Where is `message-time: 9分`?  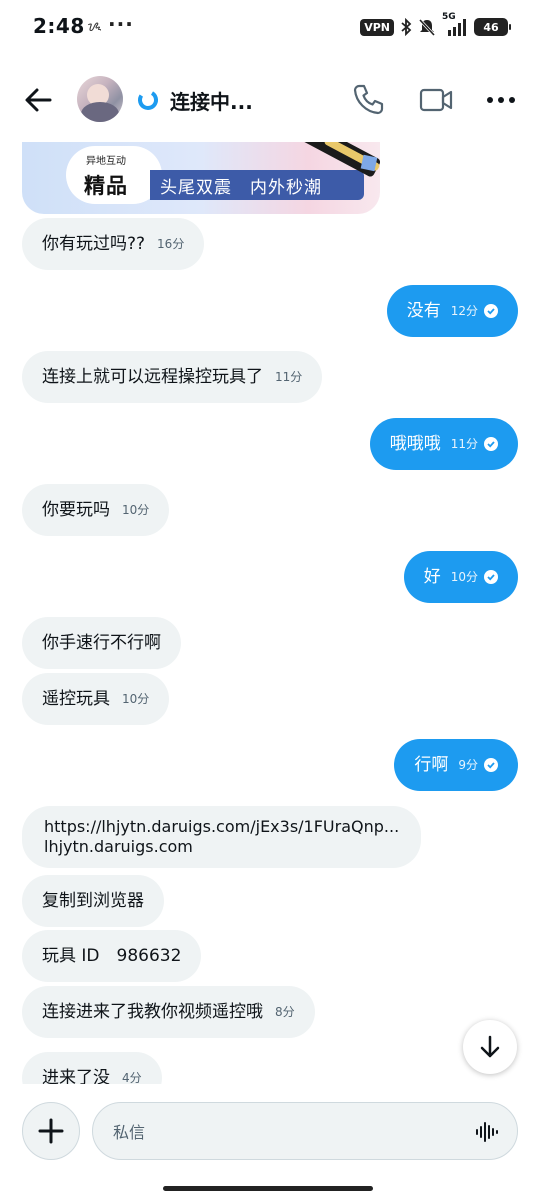 message-time: 9分 is located at coordinates (468, 765).